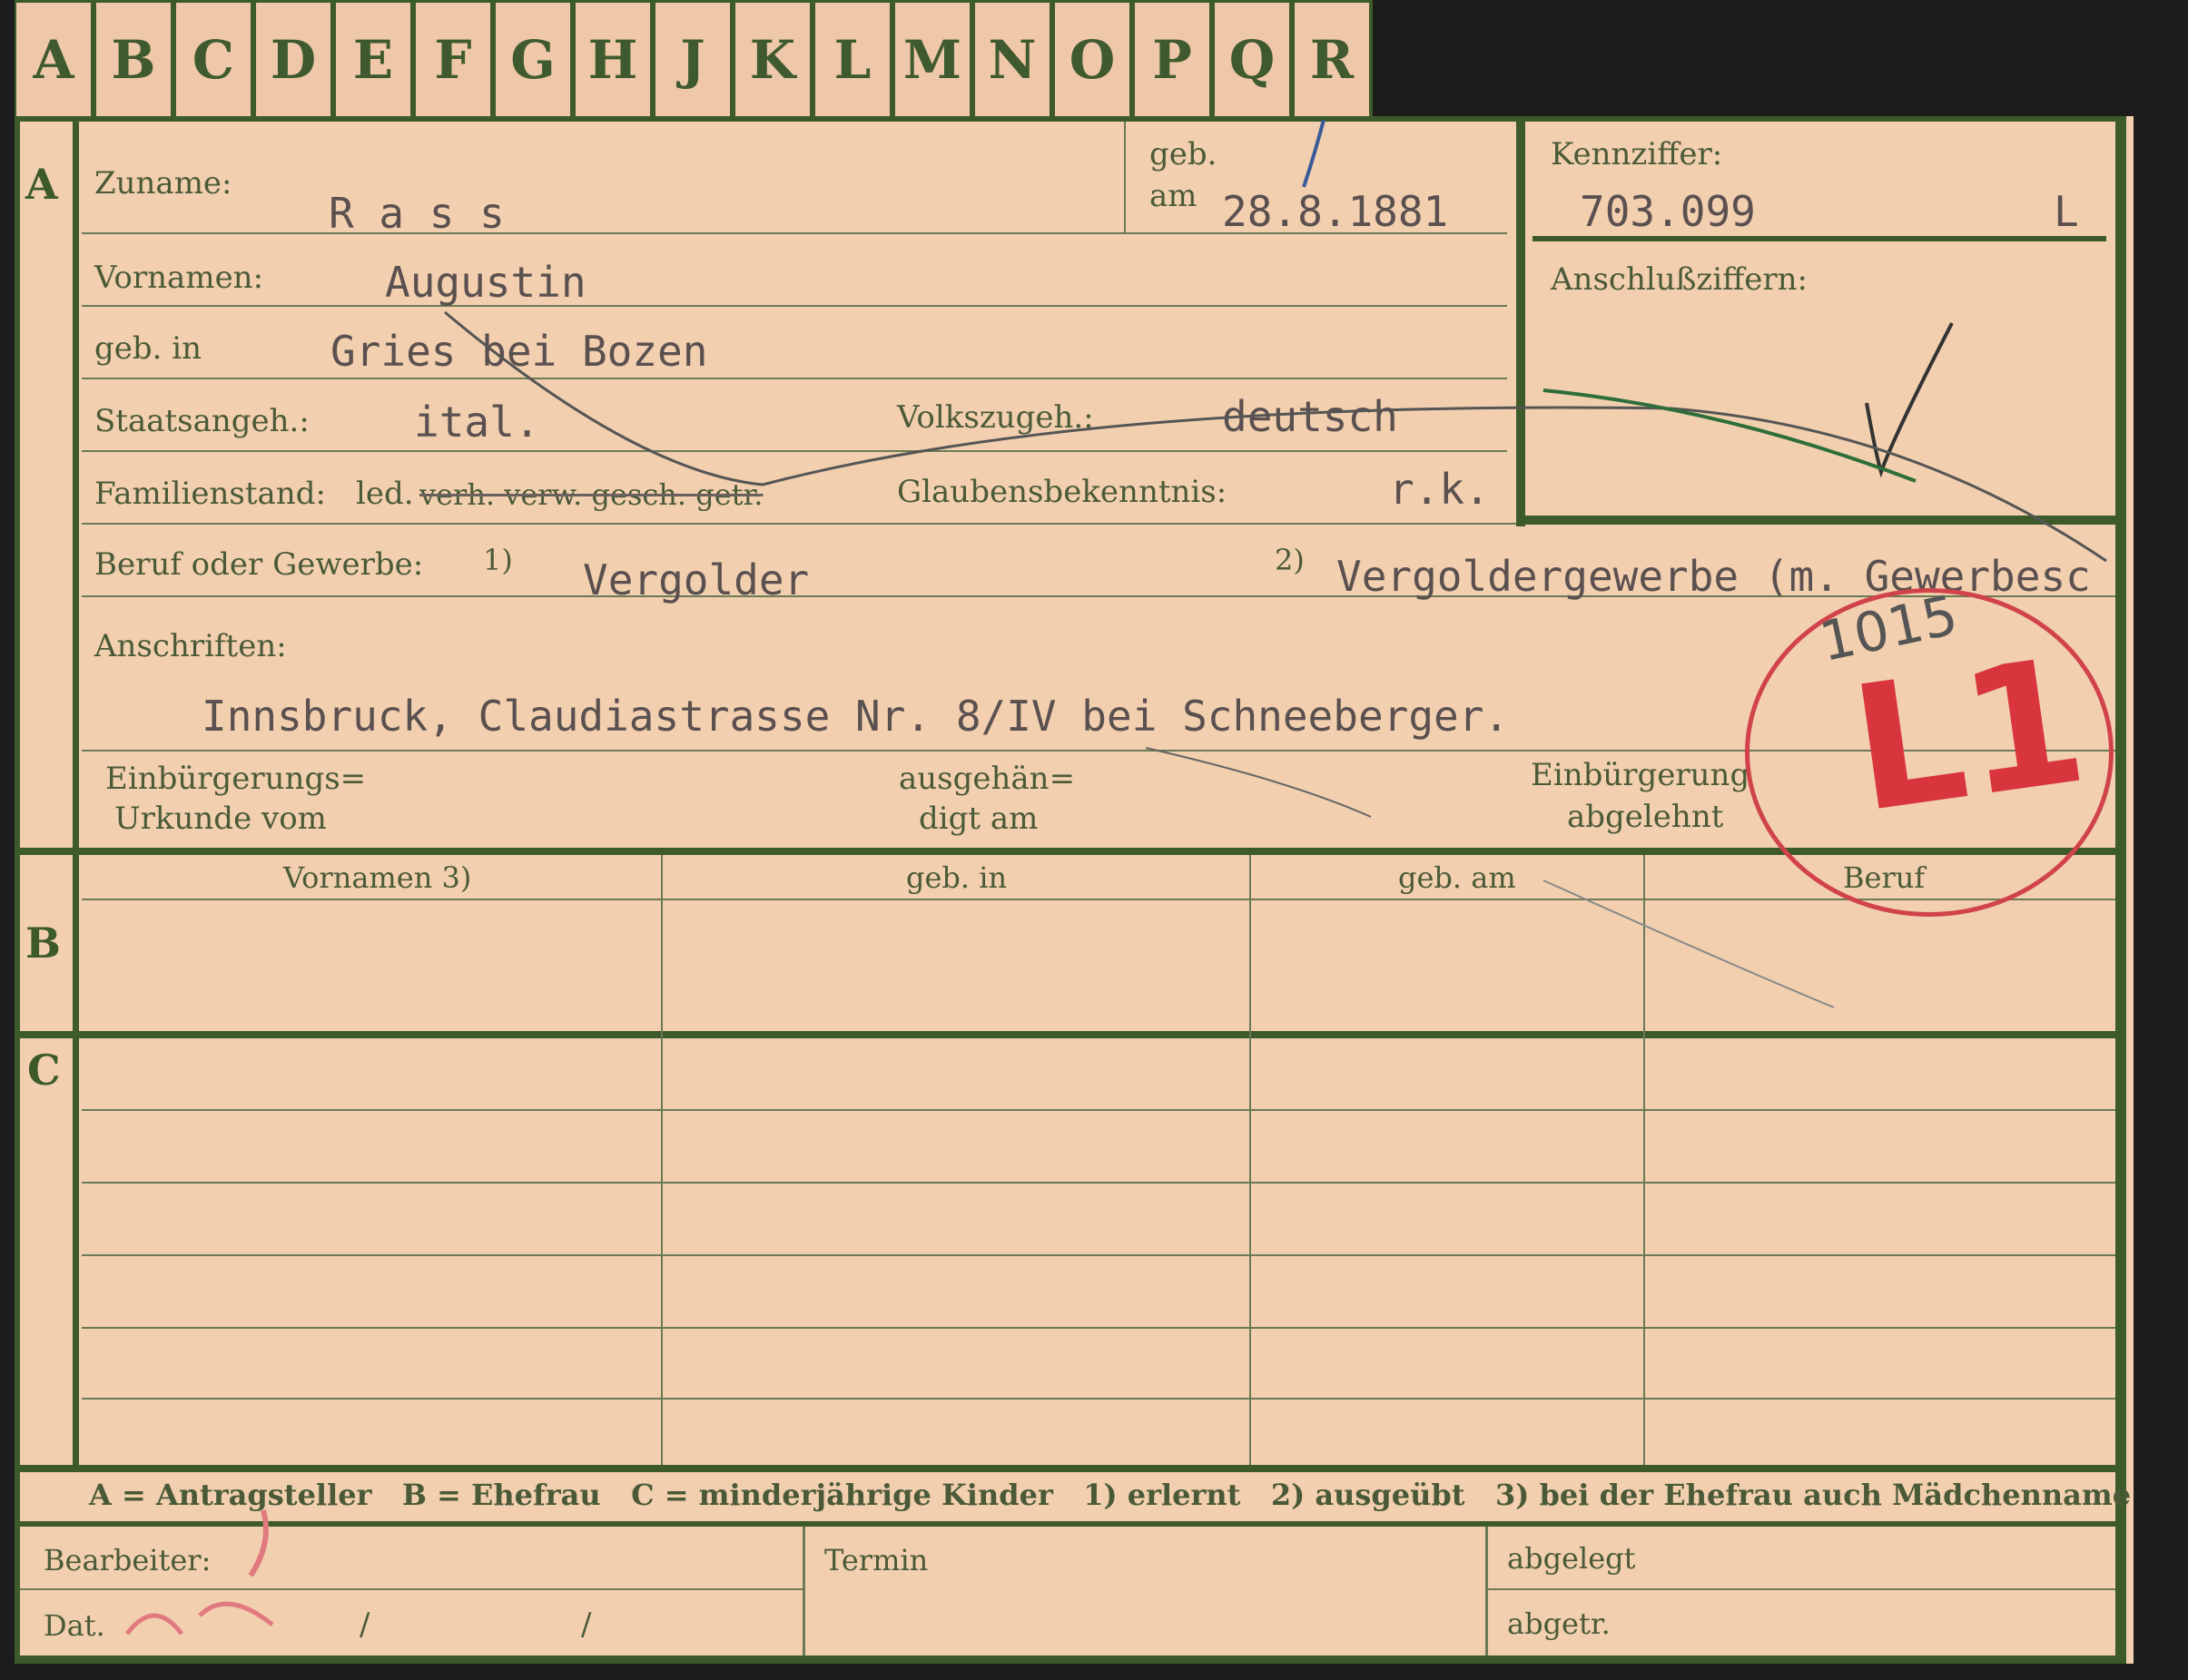 This screenshot has width=2188, height=1680. What do you see at coordinates (1258, 782) in the screenshot?
I see `pencil-lower-stroke` at bounding box center [1258, 782].